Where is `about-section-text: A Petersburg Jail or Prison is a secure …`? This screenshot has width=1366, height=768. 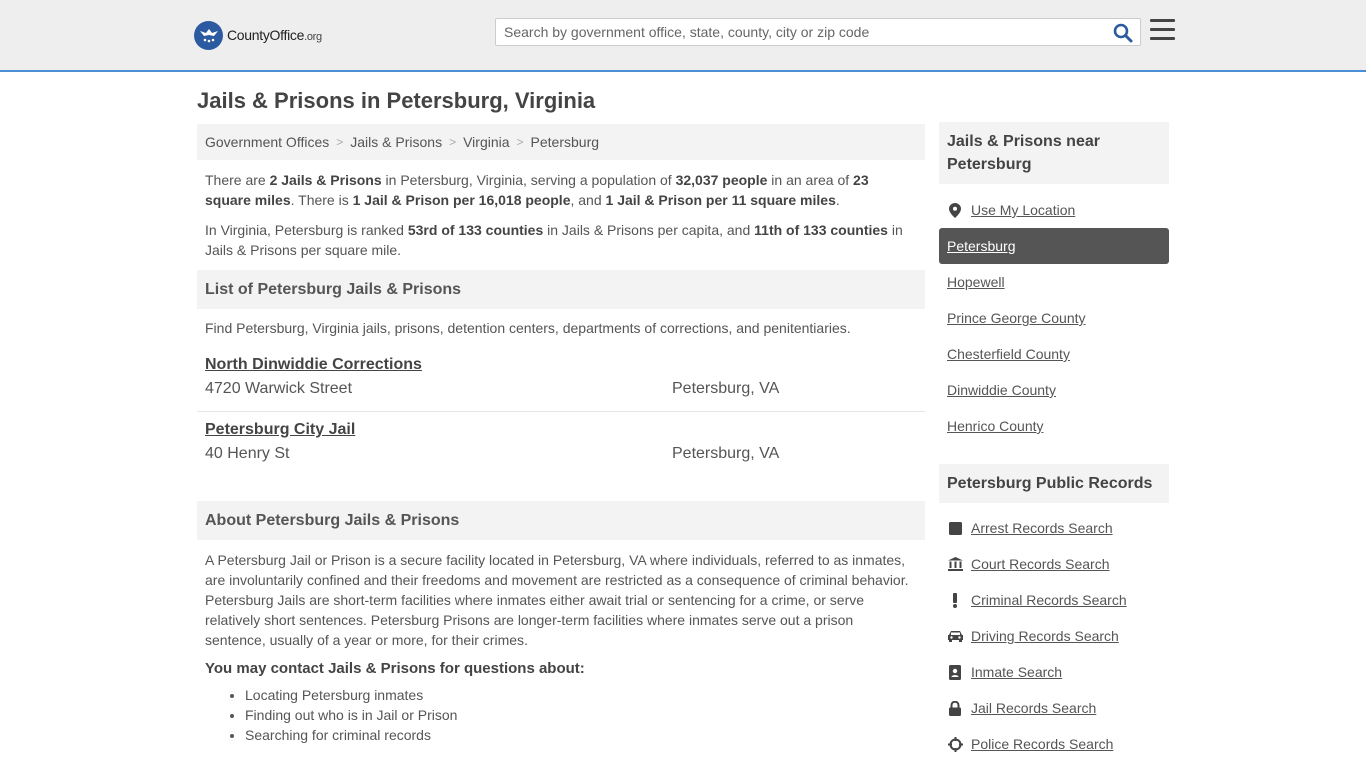 about-section-text: A Petersburg Jail or Prison is a secure … is located at coordinates (557, 600).